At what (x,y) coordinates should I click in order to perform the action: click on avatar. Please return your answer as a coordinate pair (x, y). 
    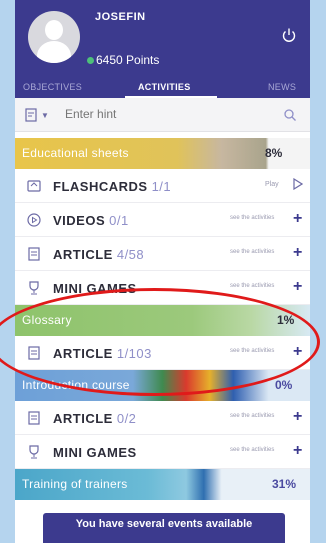
    Looking at the image, I should click on (54, 37).